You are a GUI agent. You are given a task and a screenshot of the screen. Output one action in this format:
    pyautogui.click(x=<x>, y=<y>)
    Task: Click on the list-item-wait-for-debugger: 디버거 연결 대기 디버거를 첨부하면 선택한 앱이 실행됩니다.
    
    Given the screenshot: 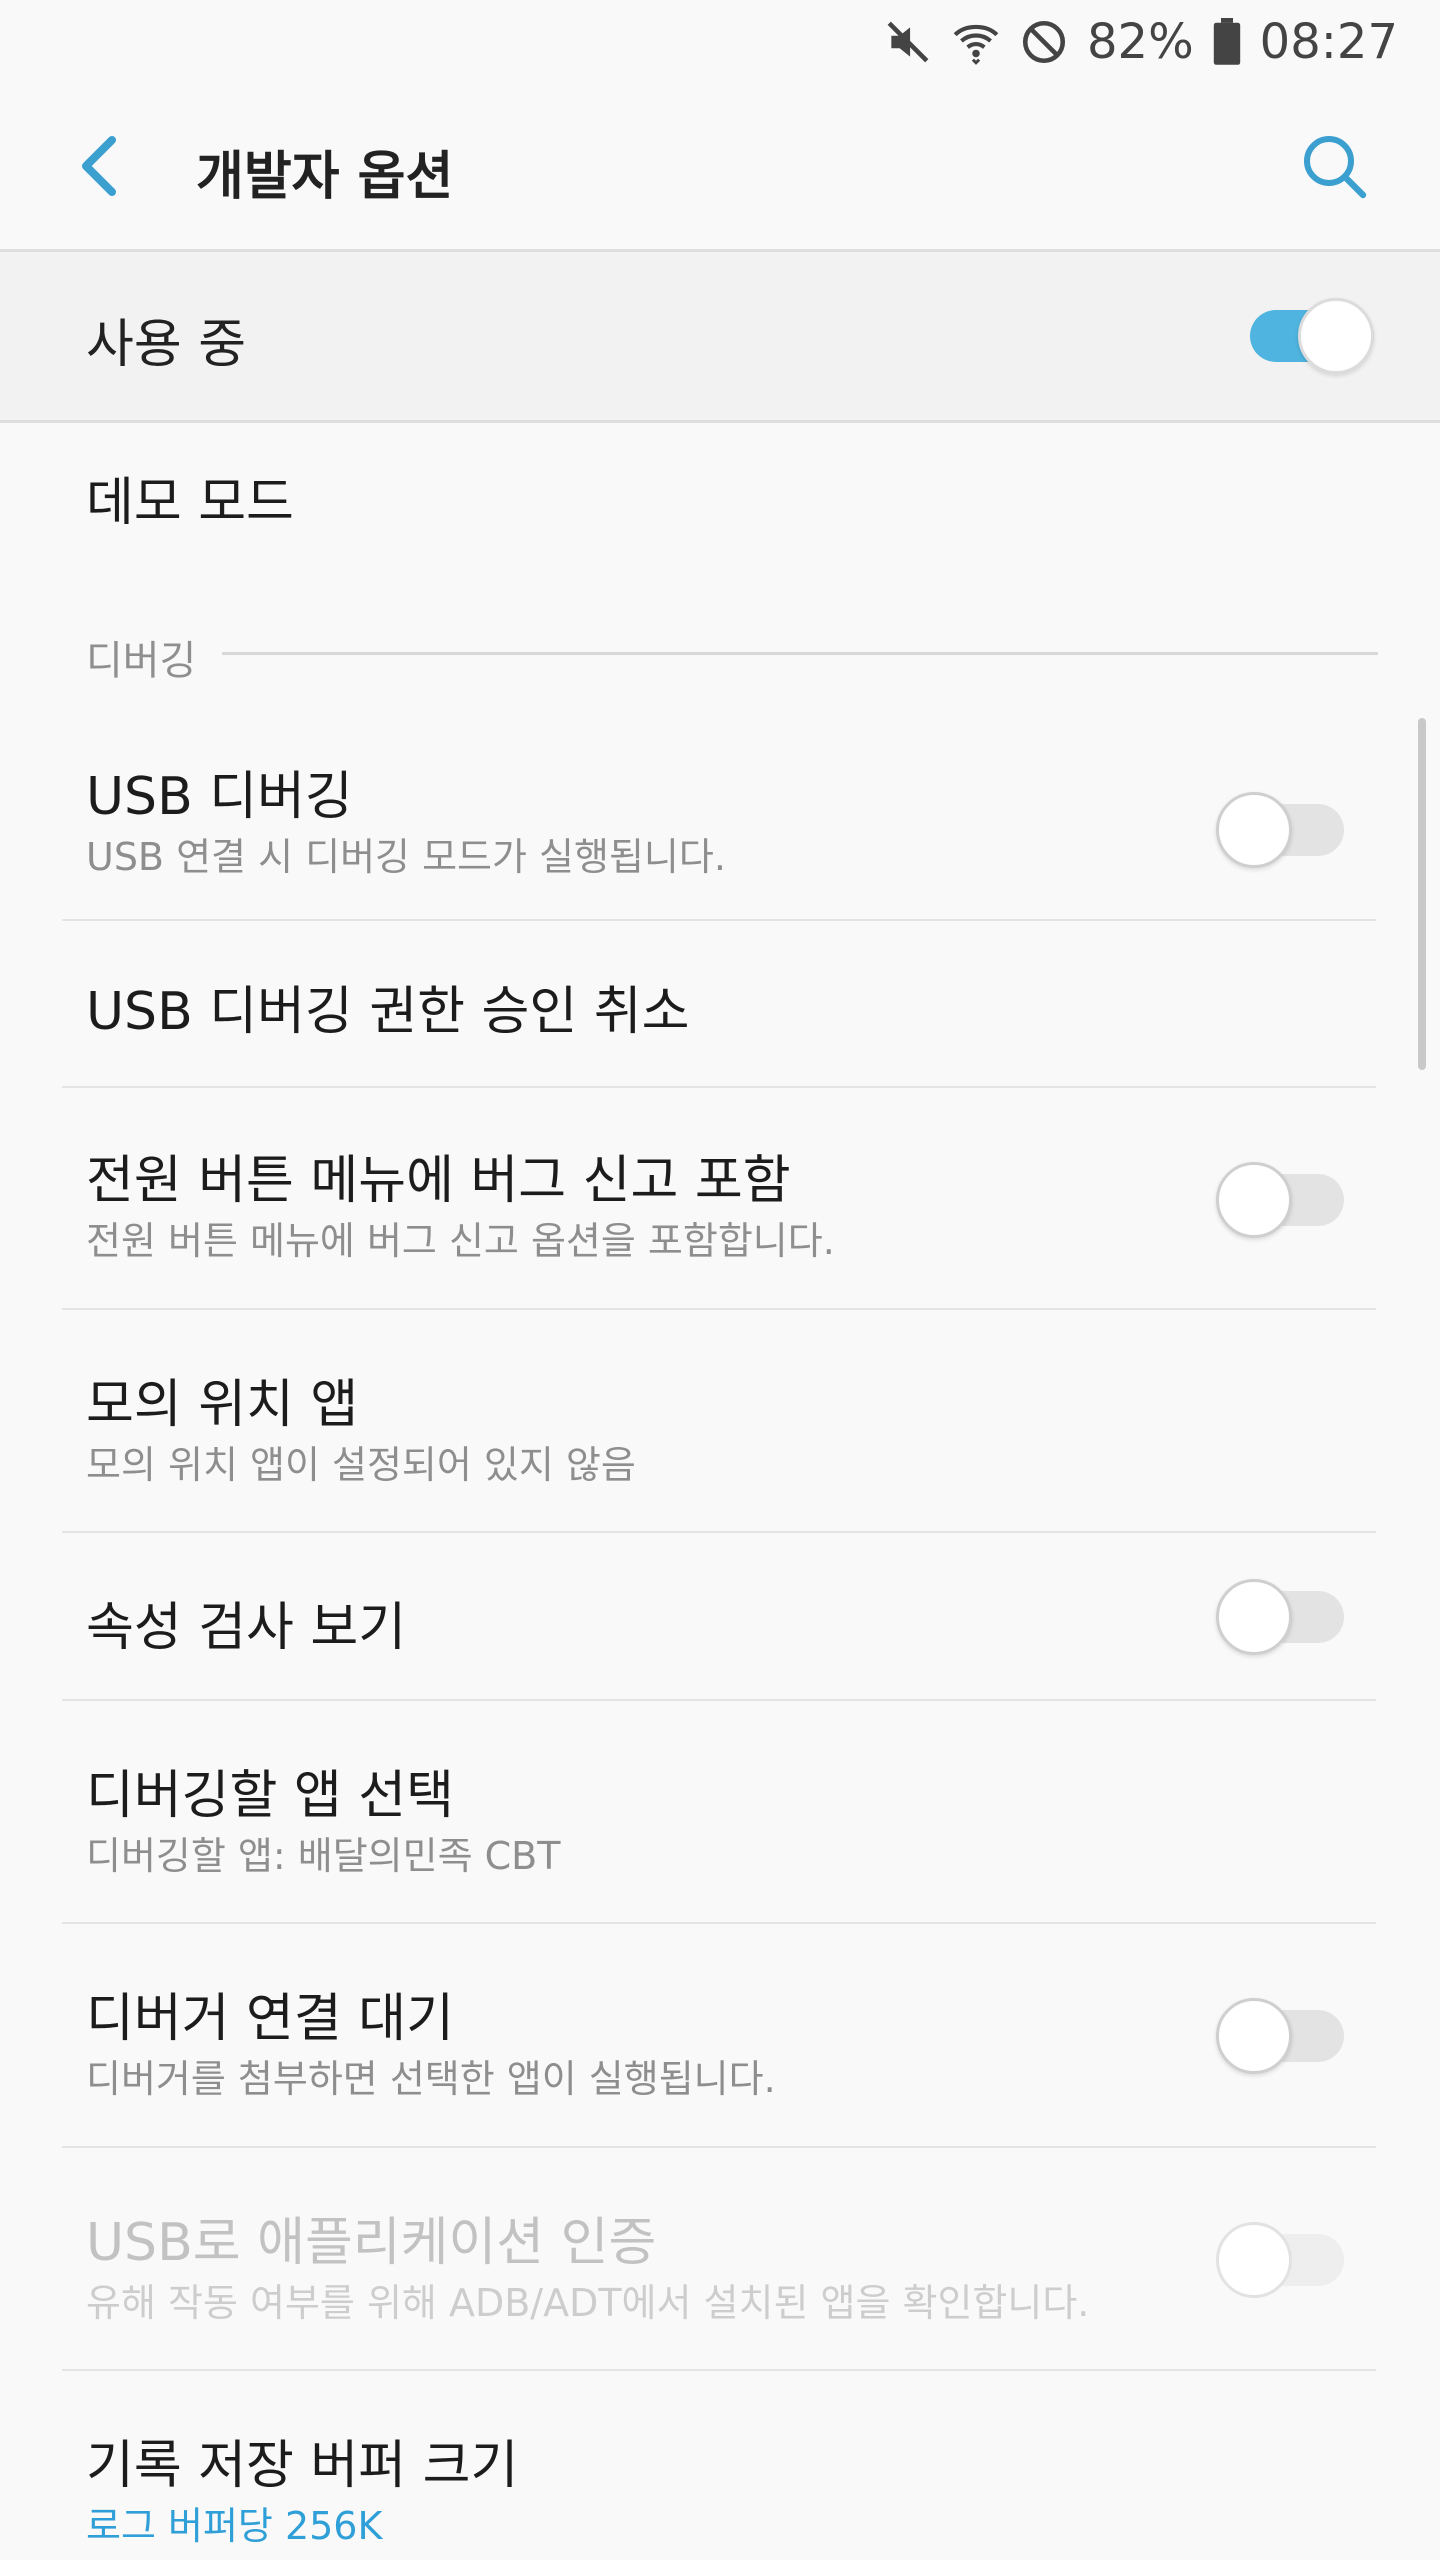 What is the action you would take?
    pyautogui.click(x=720, y=2035)
    